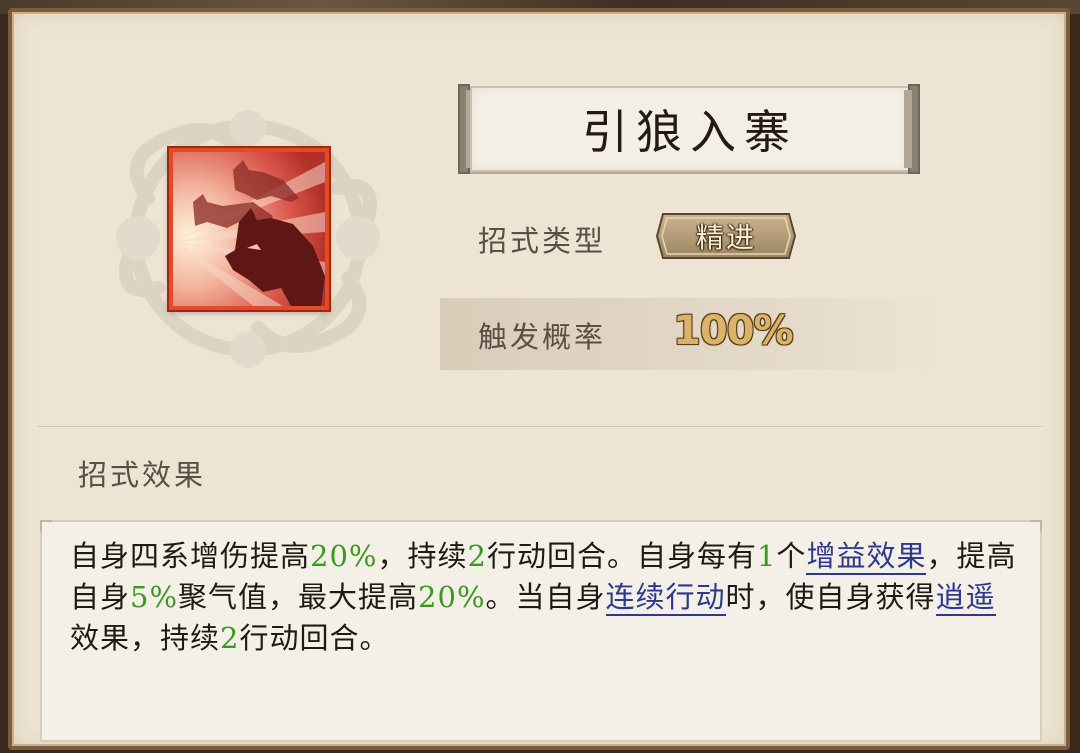  Describe the element at coordinates (542, 337) in the screenshot. I see `trigger-probability-label: 触发概率` at that location.